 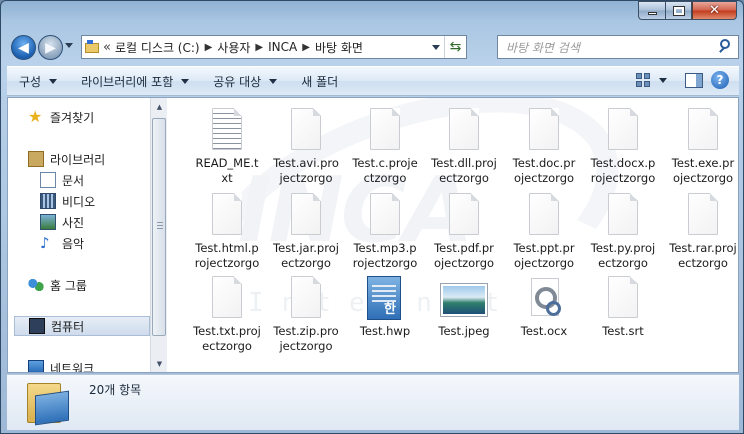 What do you see at coordinates (306, 147) in the screenshot?
I see `file-item: Test.avi.pro jectzorgo` at bounding box center [306, 147].